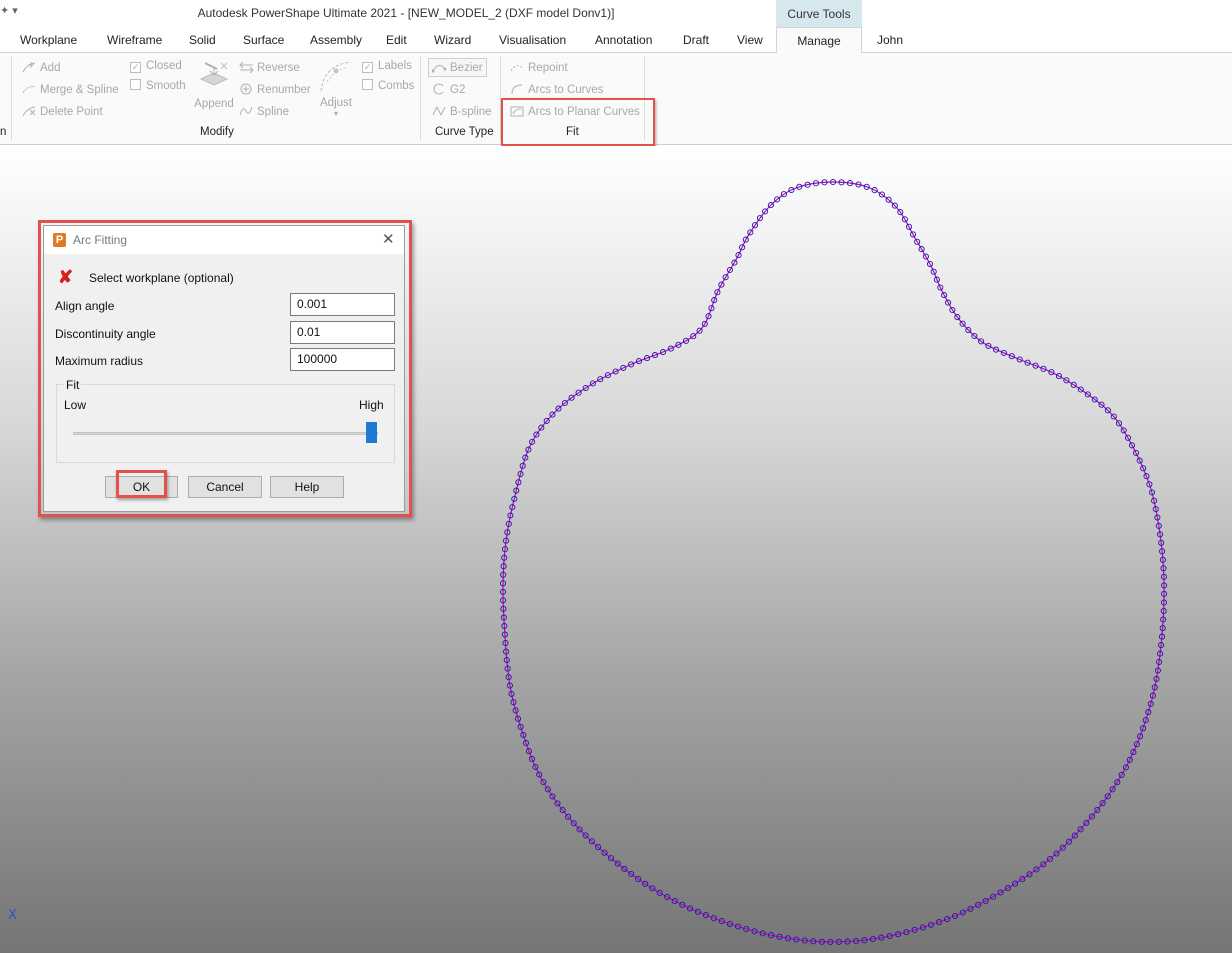 This screenshot has height=953, width=1232. I want to click on bspline-button: B-spline, so click(462, 111).